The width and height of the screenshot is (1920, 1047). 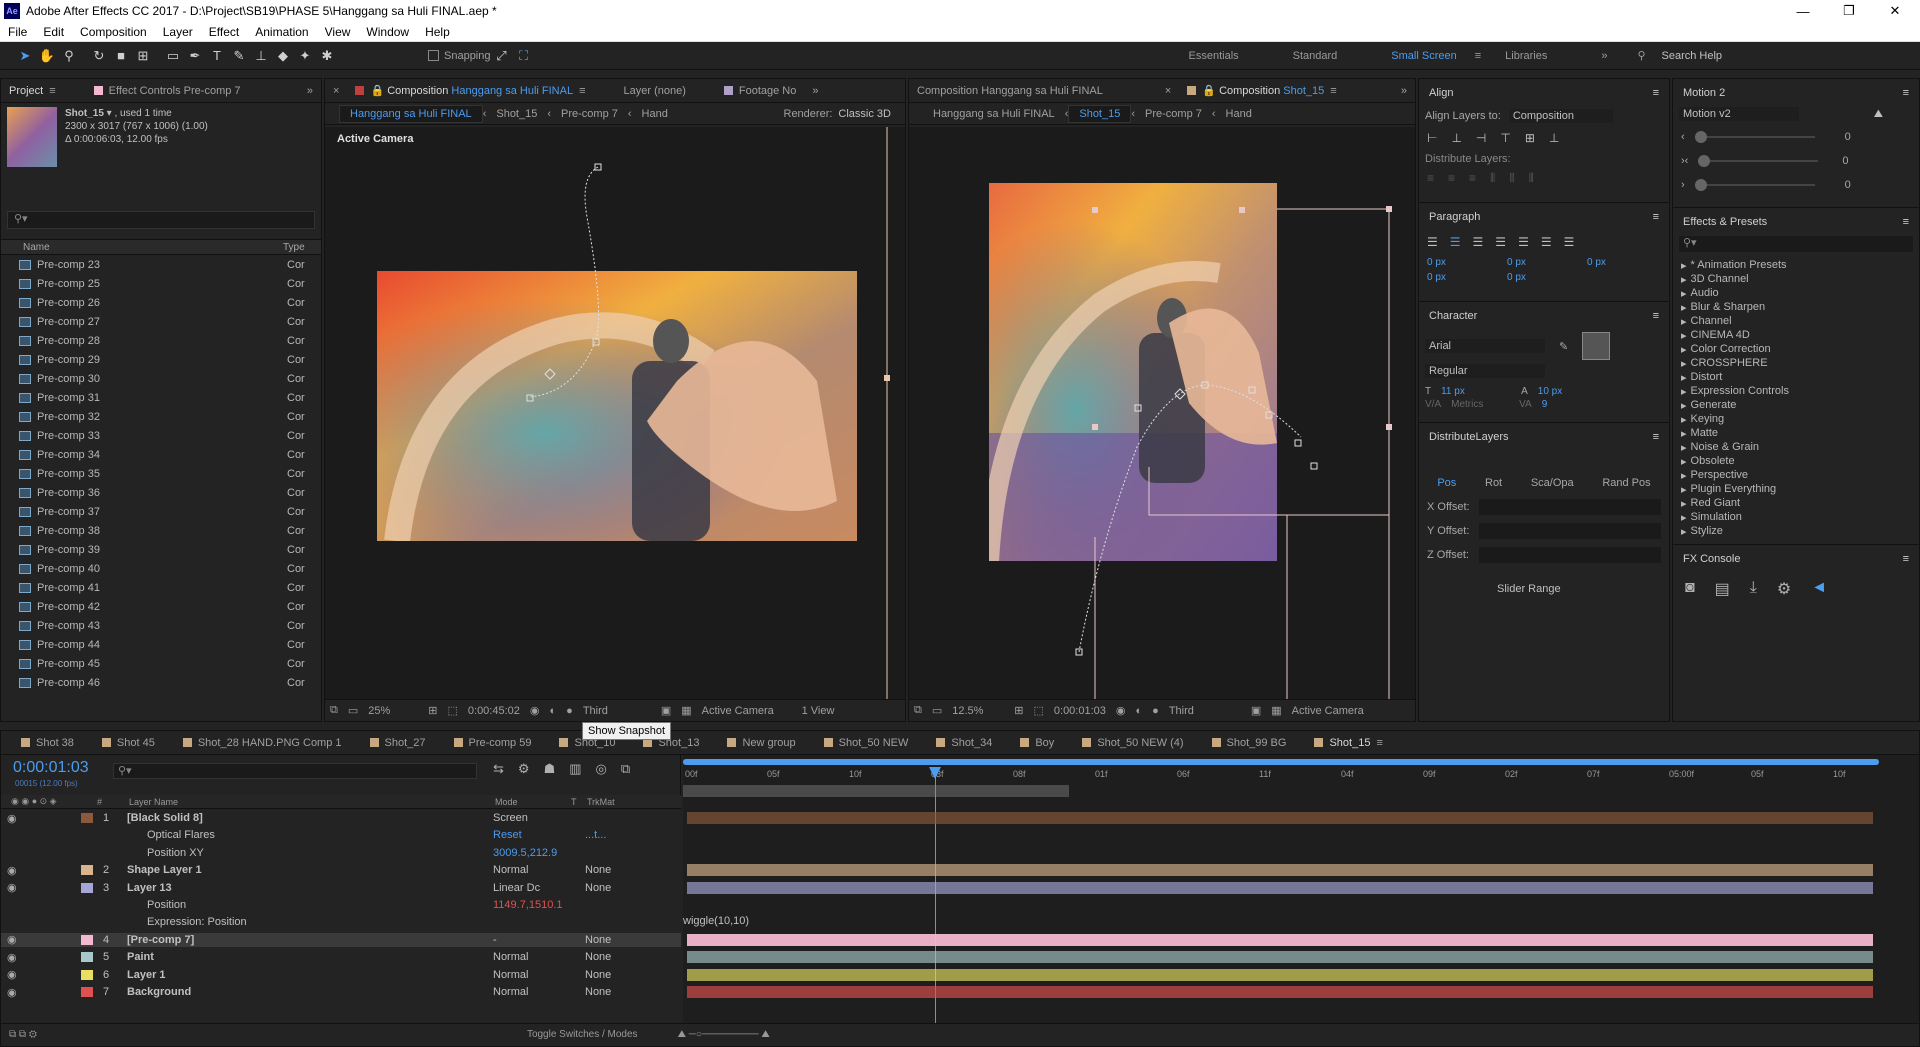 I want to click on camera-tool-icon: ■, so click(x=121, y=56).